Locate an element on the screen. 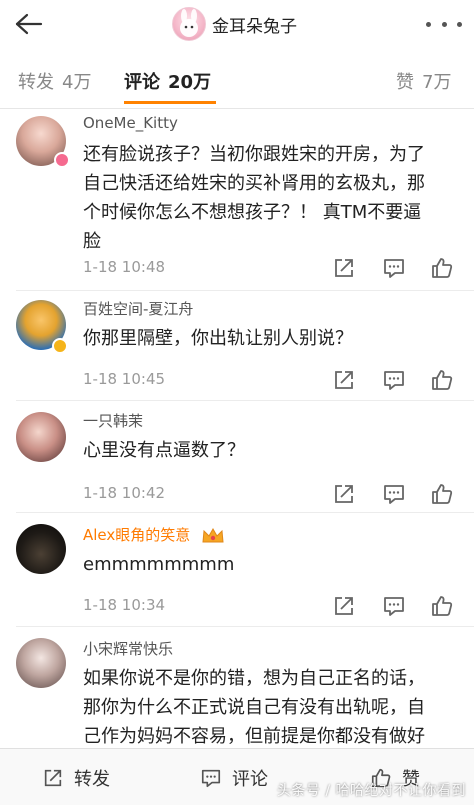 This screenshot has height=805, width=474. tab-comment: 评论 20万 is located at coordinates (167, 81).